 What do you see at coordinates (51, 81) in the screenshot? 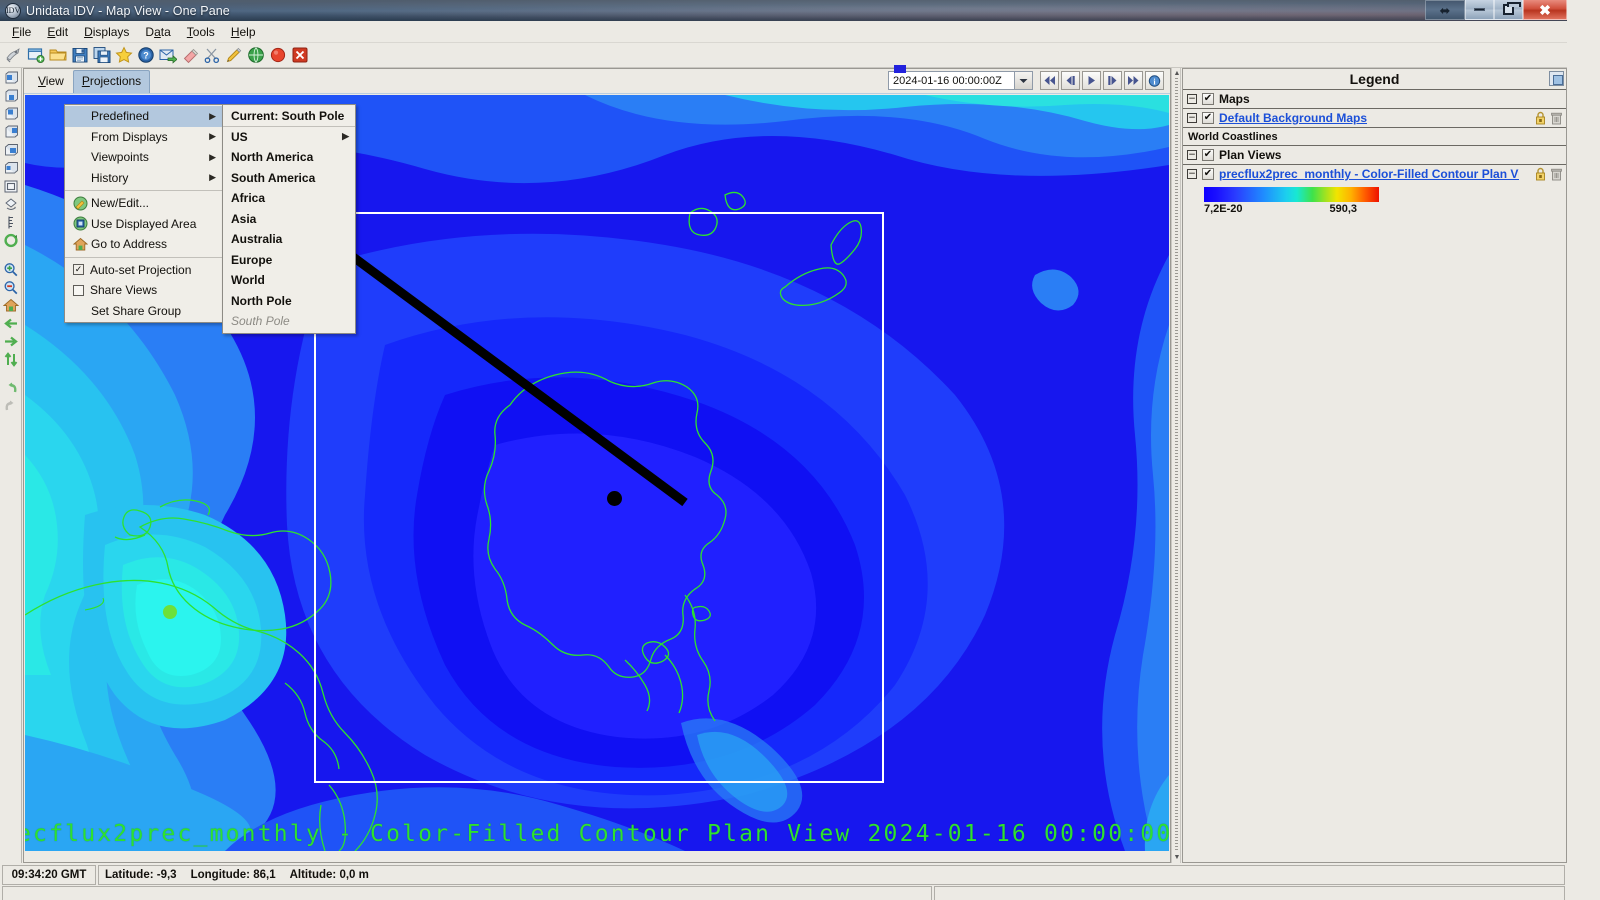
I see `tab-view: View` at bounding box center [51, 81].